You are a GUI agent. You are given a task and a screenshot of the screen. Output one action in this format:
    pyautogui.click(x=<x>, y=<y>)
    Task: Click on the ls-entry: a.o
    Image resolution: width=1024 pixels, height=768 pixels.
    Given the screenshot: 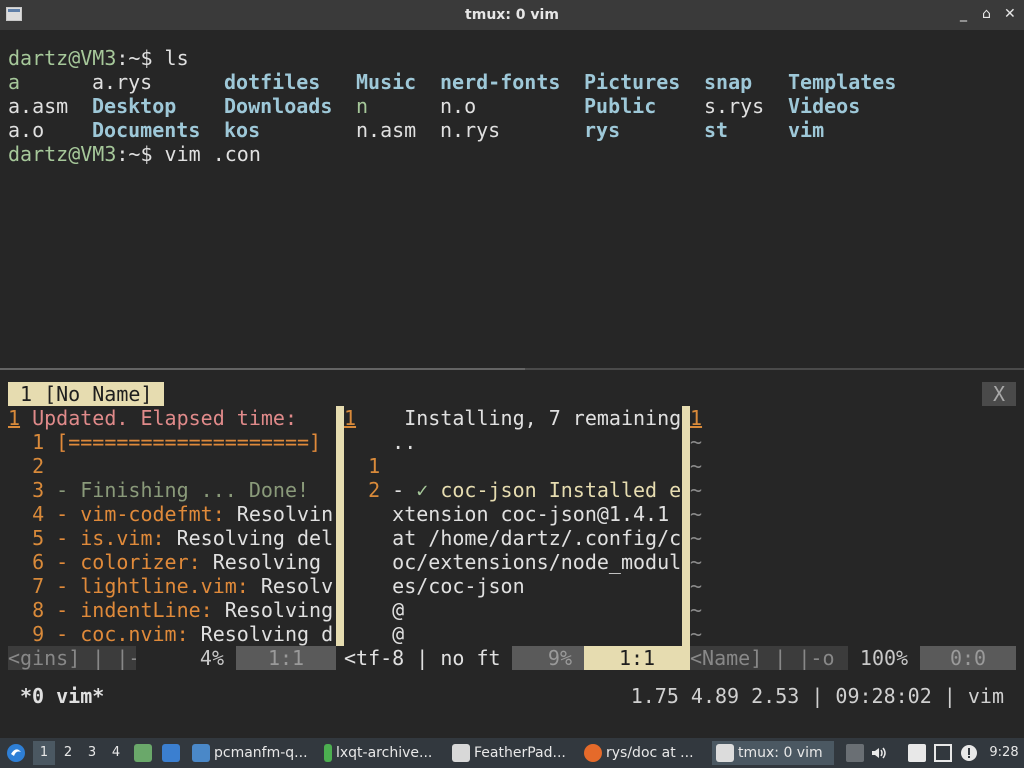 What is the action you would take?
    pyautogui.click(x=26, y=130)
    